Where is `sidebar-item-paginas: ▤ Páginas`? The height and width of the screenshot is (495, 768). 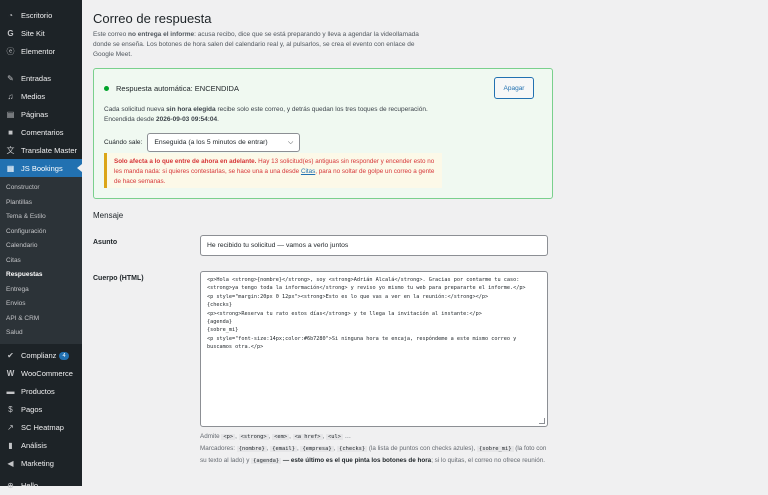
sidebar-item-paginas: ▤ Páginas is located at coordinates (41, 114).